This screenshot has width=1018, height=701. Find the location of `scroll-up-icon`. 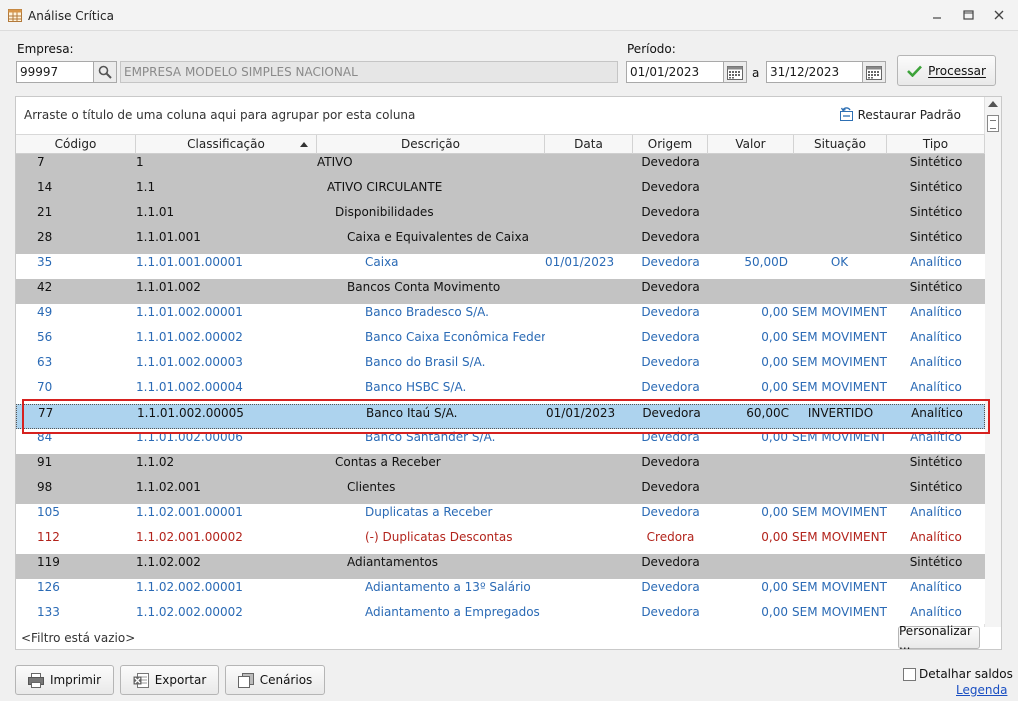

scroll-up-icon is located at coordinates (993, 104).